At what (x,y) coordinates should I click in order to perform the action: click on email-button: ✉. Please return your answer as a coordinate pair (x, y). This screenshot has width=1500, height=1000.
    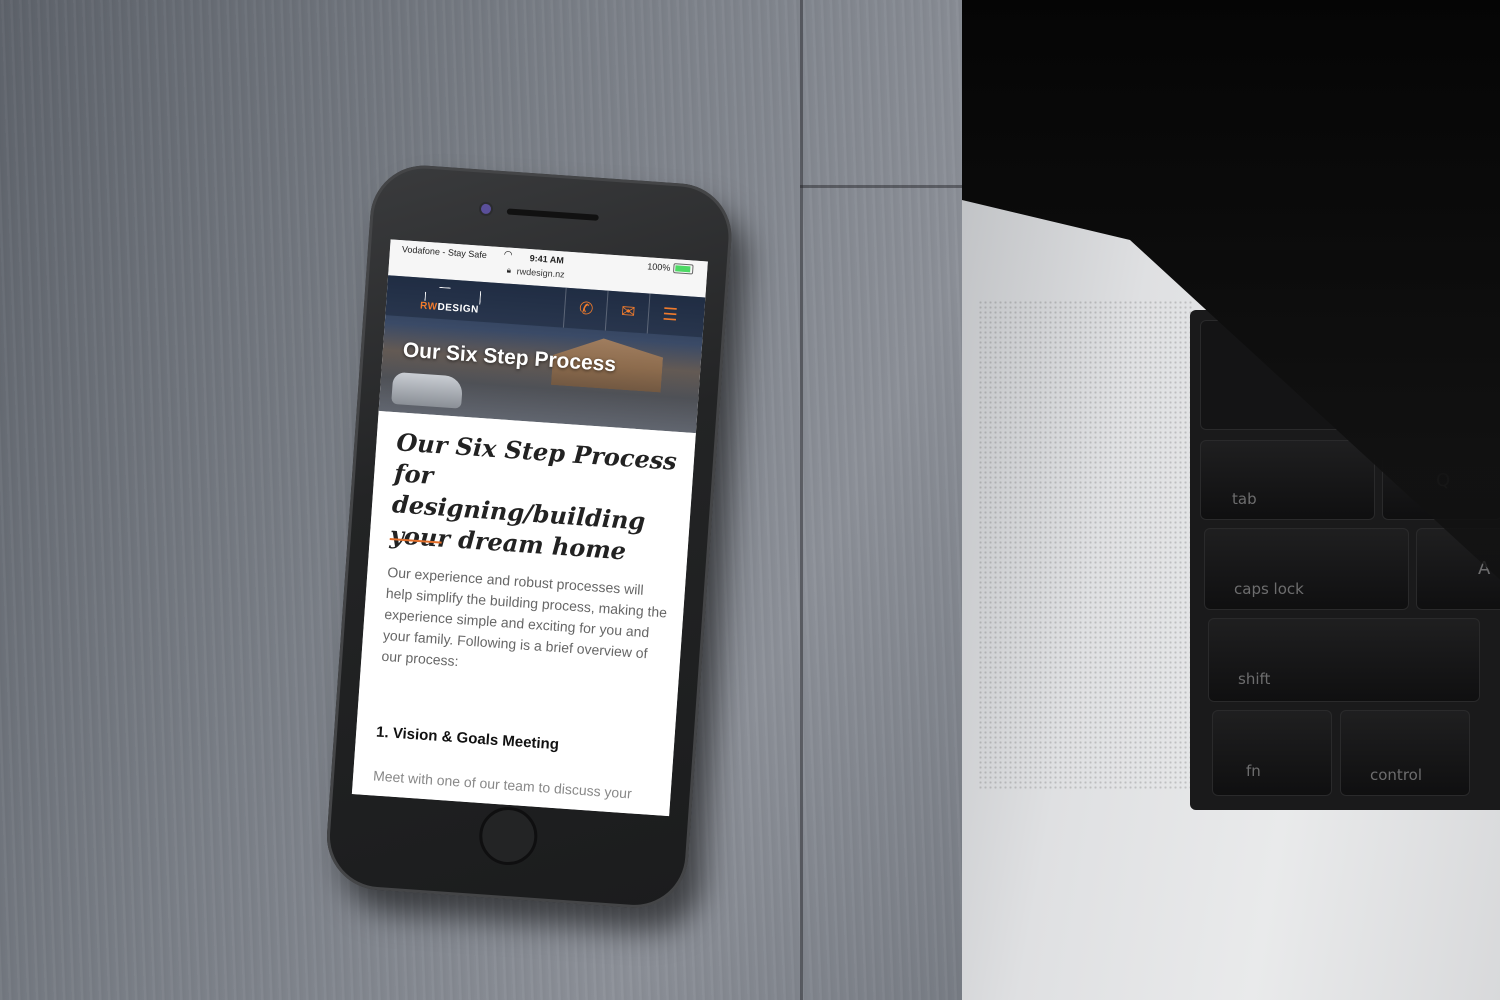
    Looking at the image, I should click on (627, 312).